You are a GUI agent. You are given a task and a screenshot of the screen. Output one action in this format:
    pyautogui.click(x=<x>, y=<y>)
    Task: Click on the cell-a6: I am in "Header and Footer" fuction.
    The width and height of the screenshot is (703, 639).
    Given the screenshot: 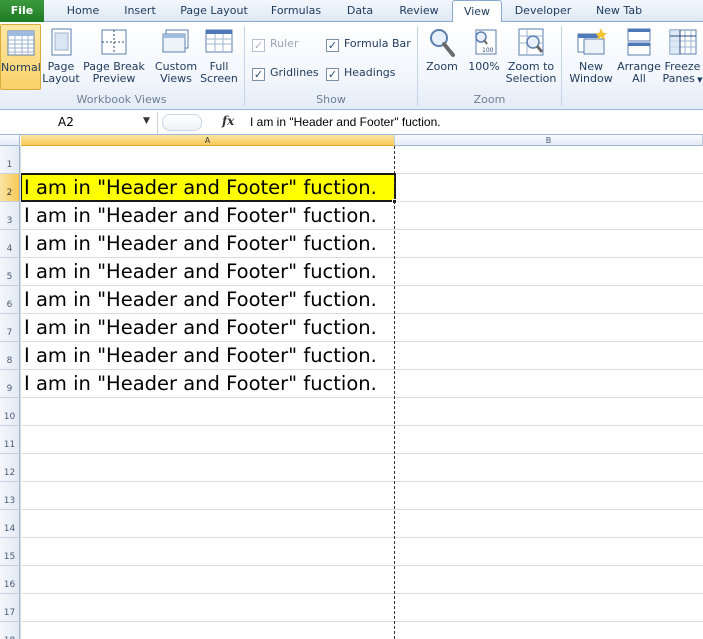 What is the action you would take?
    pyautogui.click(x=207, y=300)
    